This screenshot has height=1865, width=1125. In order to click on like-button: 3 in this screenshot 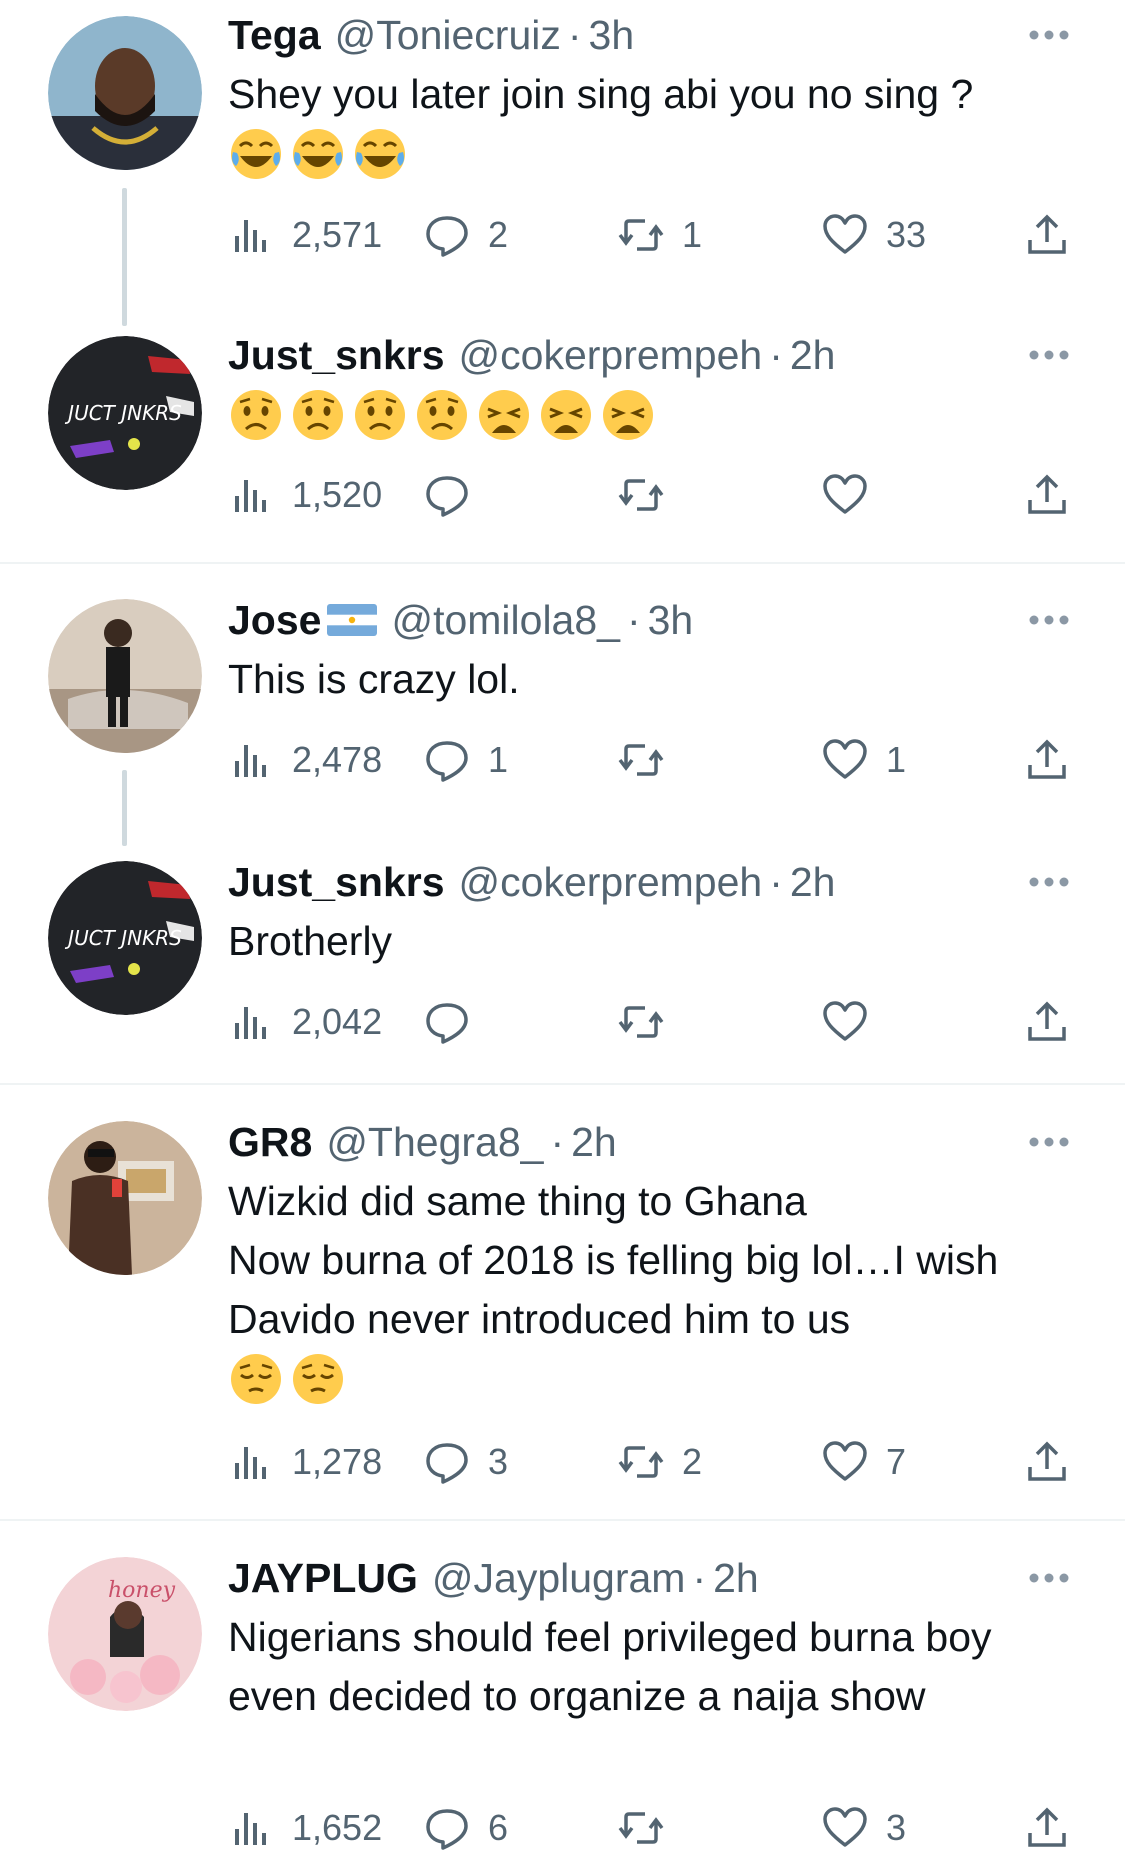, I will do `click(864, 1828)`.